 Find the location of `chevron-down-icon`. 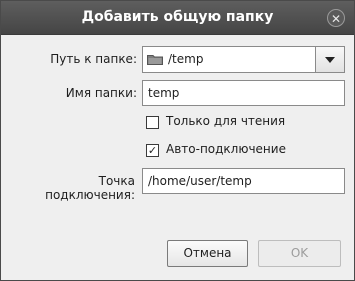

chevron-down-icon is located at coordinates (330, 60).